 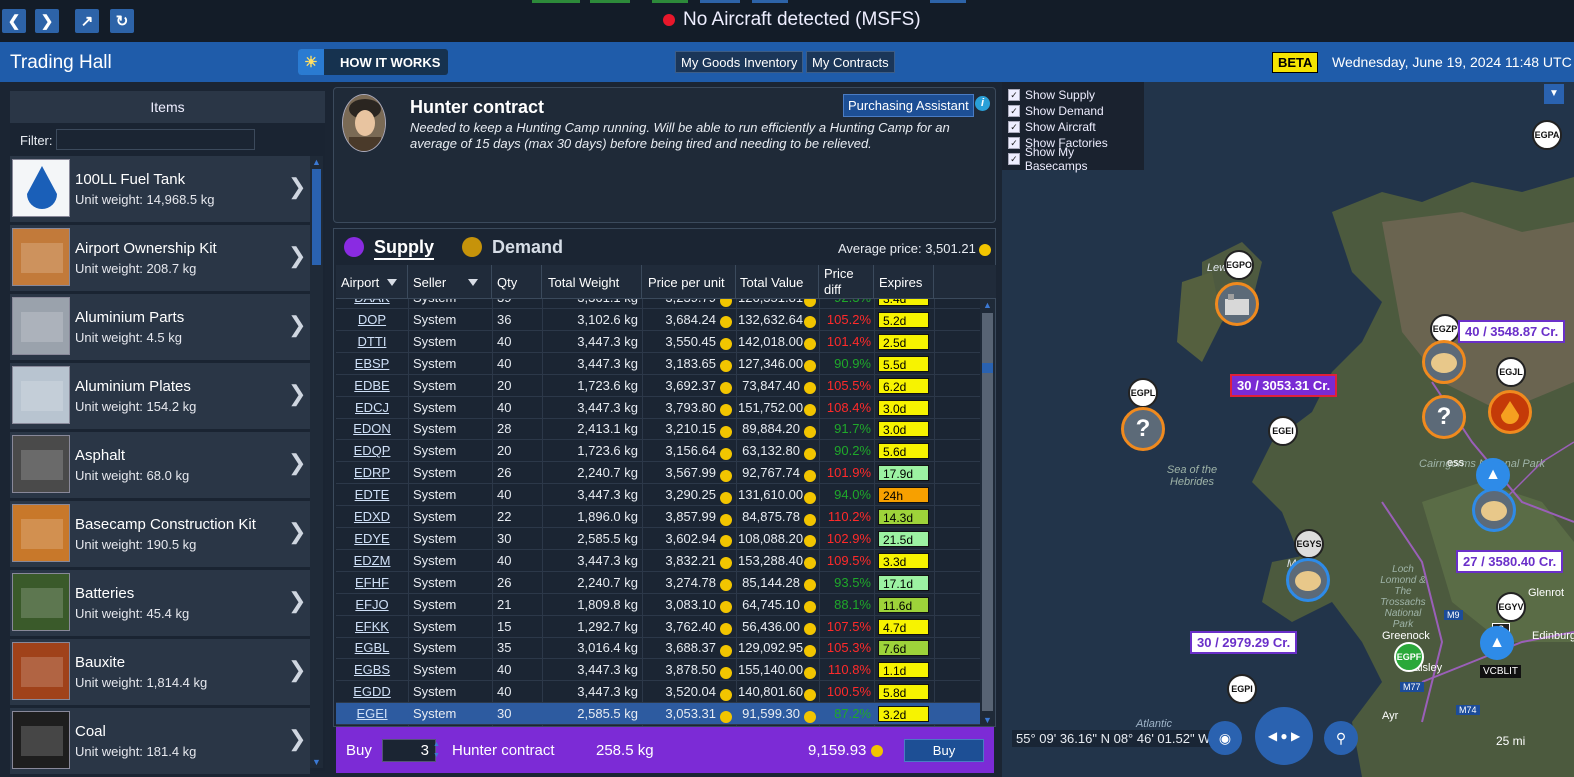 What do you see at coordinates (372, 363) in the screenshot?
I see `airport-link: EBSP` at bounding box center [372, 363].